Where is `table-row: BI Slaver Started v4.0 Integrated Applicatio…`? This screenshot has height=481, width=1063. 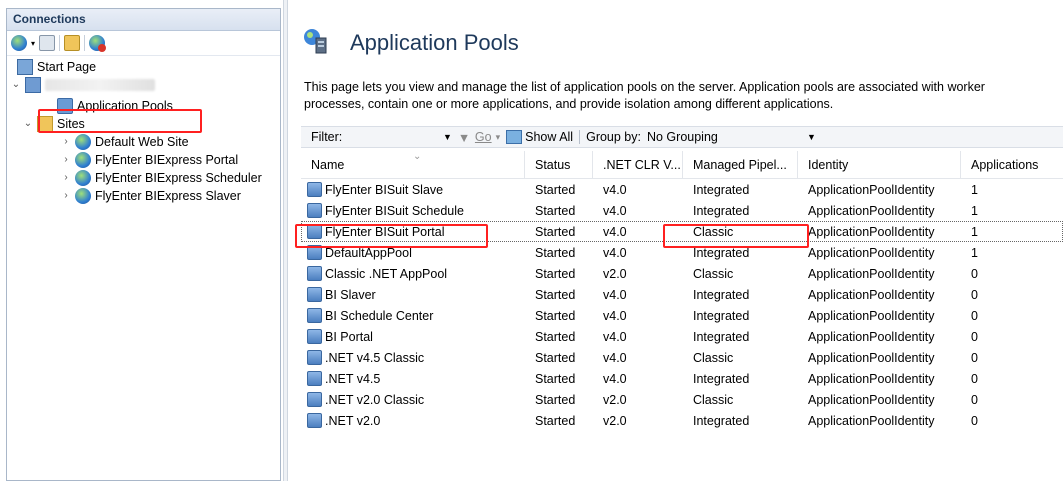 table-row: BI Slaver Started v4.0 Integrated Applicatio… is located at coordinates (682, 294).